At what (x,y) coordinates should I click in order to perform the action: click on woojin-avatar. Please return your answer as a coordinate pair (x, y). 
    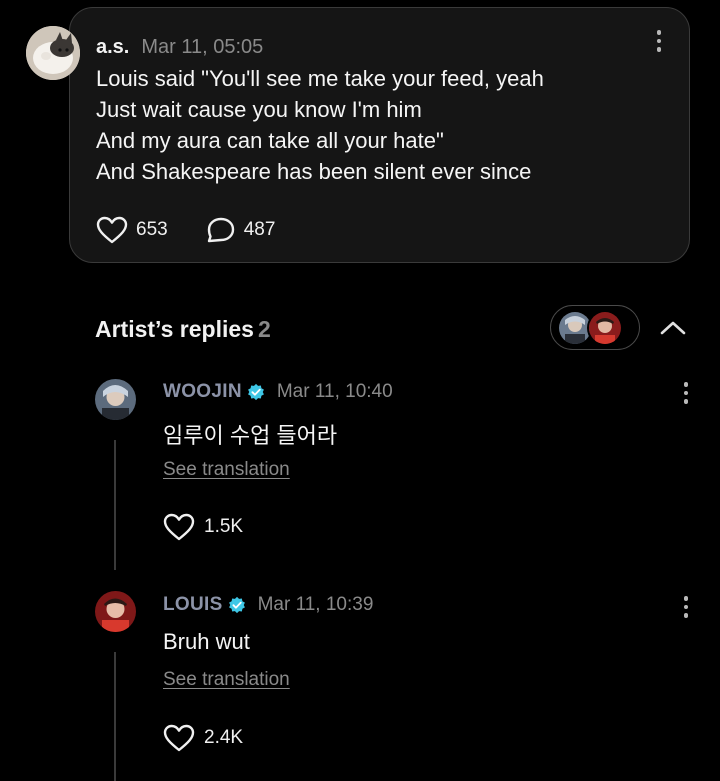
    Looking at the image, I should click on (115, 399).